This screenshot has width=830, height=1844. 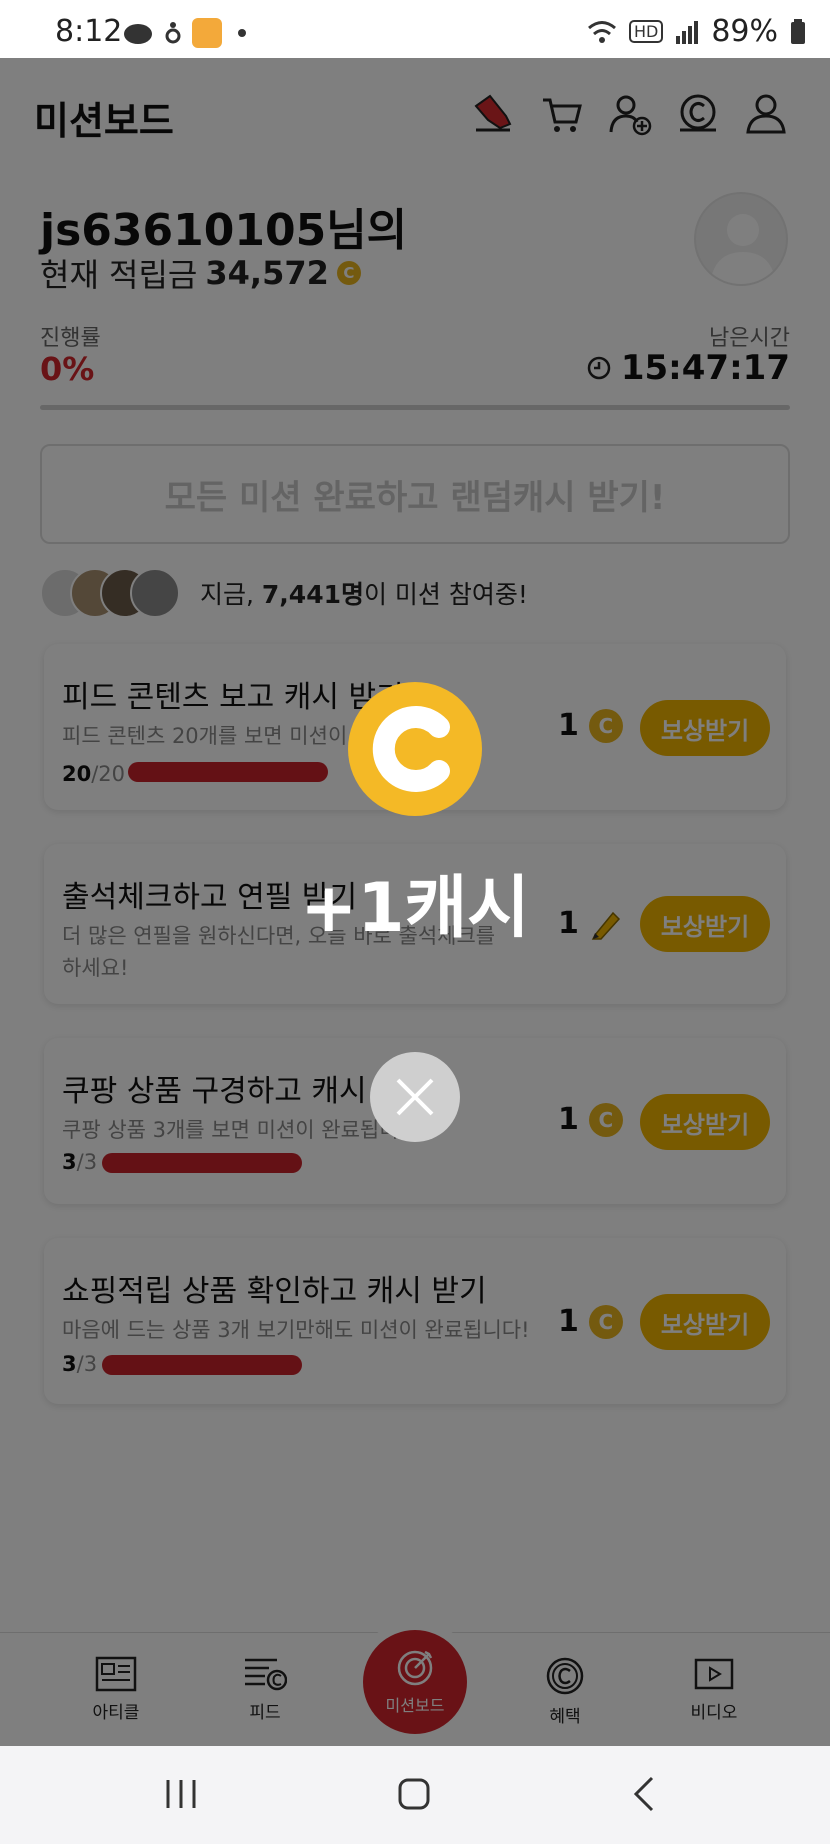 I want to click on coin-c-icon, so click(x=411, y=749).